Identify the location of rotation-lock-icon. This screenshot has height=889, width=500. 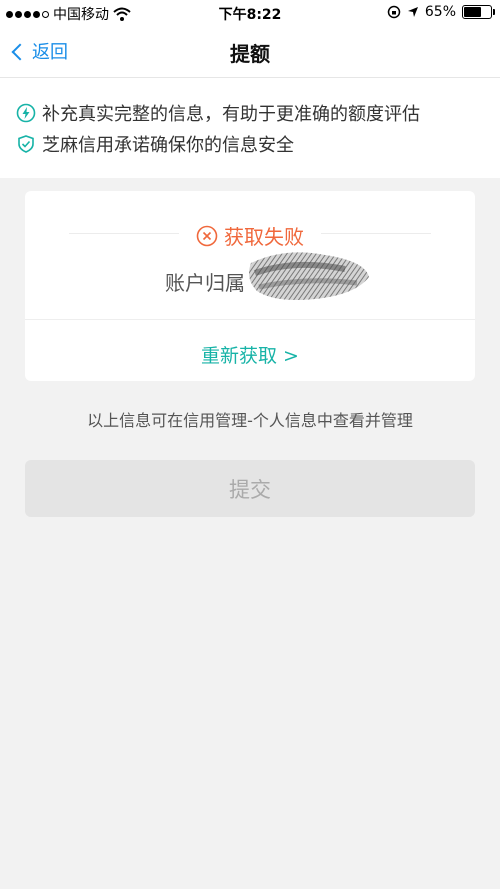
(394, 12).